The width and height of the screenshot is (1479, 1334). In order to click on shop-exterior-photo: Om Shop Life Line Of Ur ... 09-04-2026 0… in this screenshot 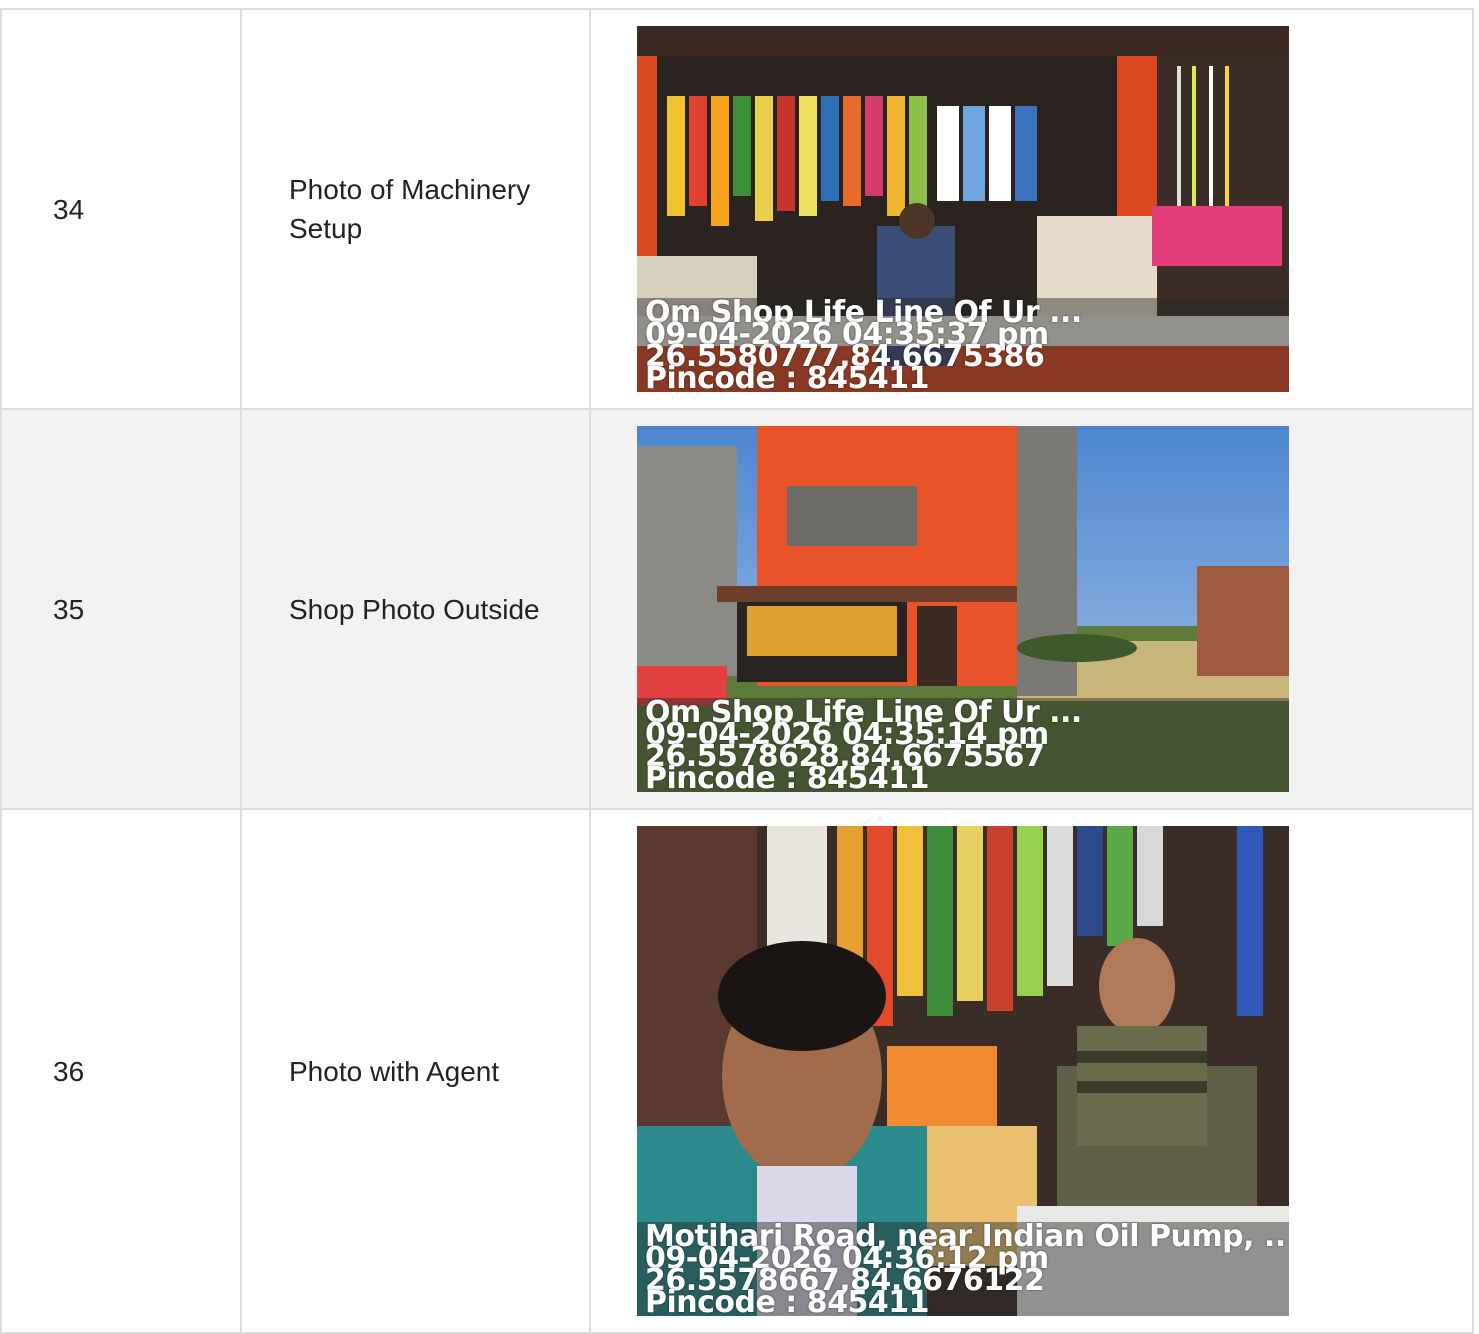, I will do `click(963, 609)`.